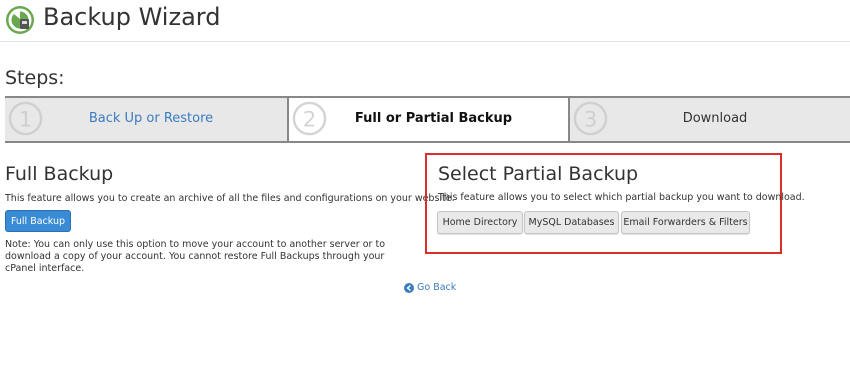 The height and width of the screenshot is (367, 850). I want to click on step-label: Download, so click(715, 118).